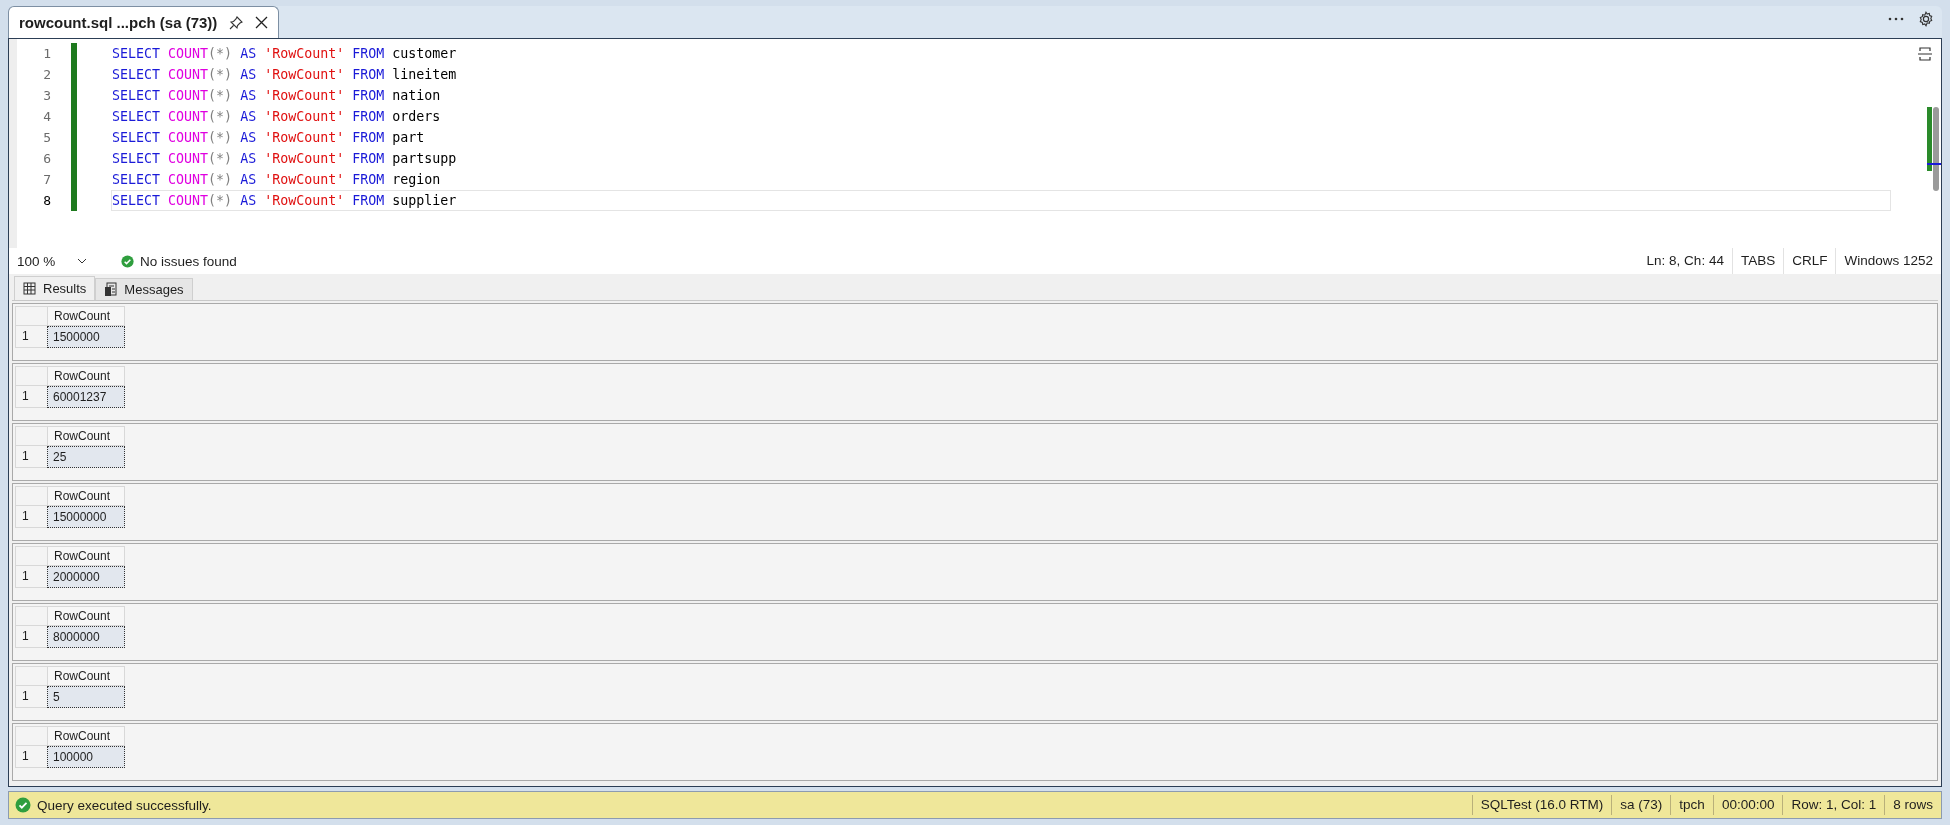  Describe the element at coordinates (284, 75) in the screenshot. I see `code-line: SELECT COUNT(*) AS 'RowCount' FROM lineitem` at that location.